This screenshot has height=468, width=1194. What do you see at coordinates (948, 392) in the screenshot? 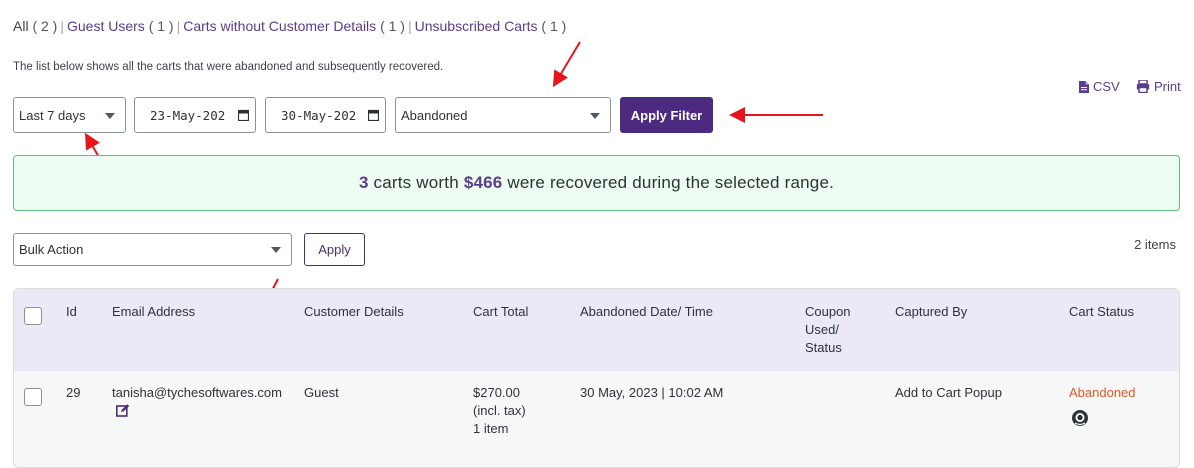
I see `captured-by: Add to Cart Popup` at bounding box center [948, 392].